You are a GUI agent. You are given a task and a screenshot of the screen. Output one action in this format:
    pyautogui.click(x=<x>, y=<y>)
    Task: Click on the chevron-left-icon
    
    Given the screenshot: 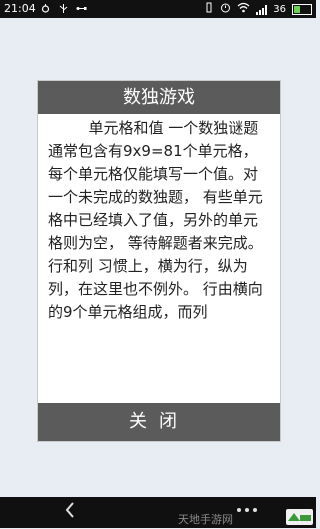 What is the action you would take?
    pyautogui.click(x=70, y=512)
    